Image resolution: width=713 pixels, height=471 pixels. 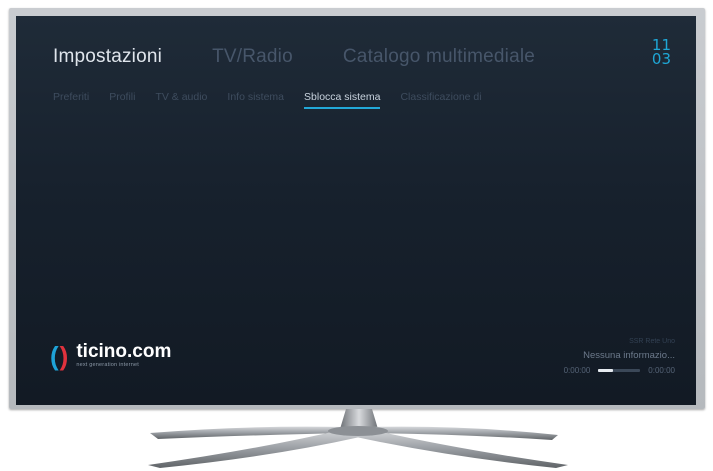 What do you see at coordinates (619, 370) in the screenshot?
I see `progress-bar` at bounding box center [619, 370].